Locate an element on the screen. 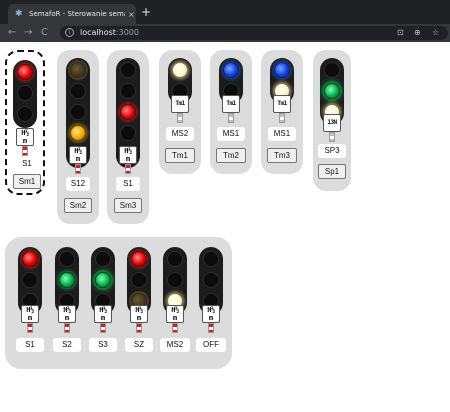 Image resolution: width=450 pixels, height=412 pixels. group-signal-s3: H½ m S3 is located at coordinates (103, 303).